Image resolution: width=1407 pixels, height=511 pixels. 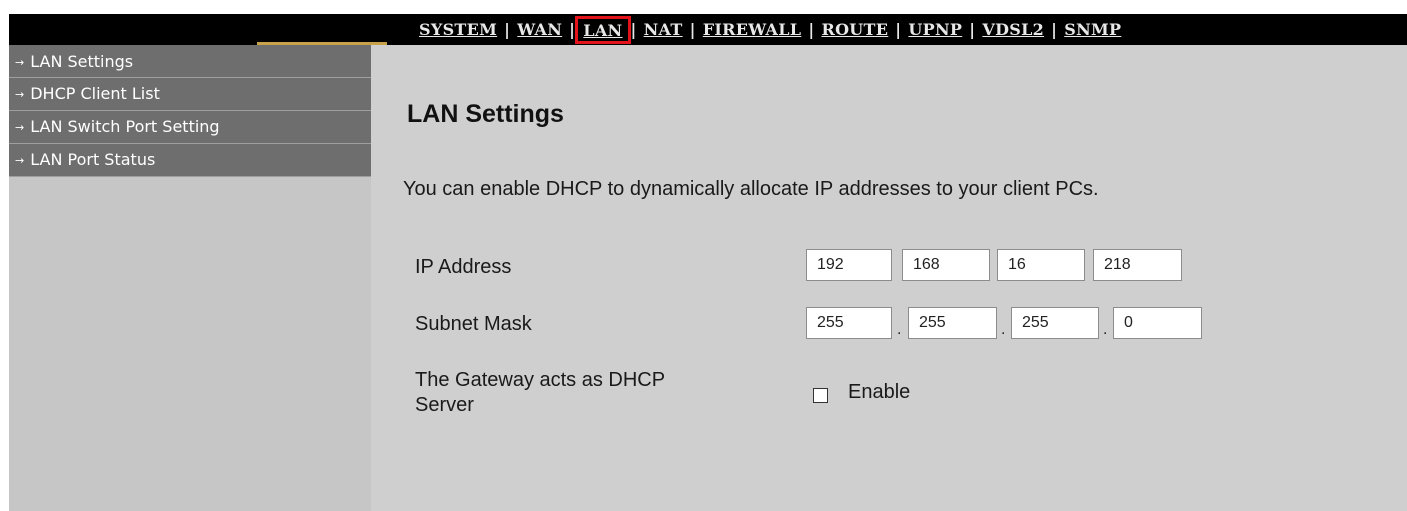 I want to click on mask-octet-2-input, so click(x=952, y=323).